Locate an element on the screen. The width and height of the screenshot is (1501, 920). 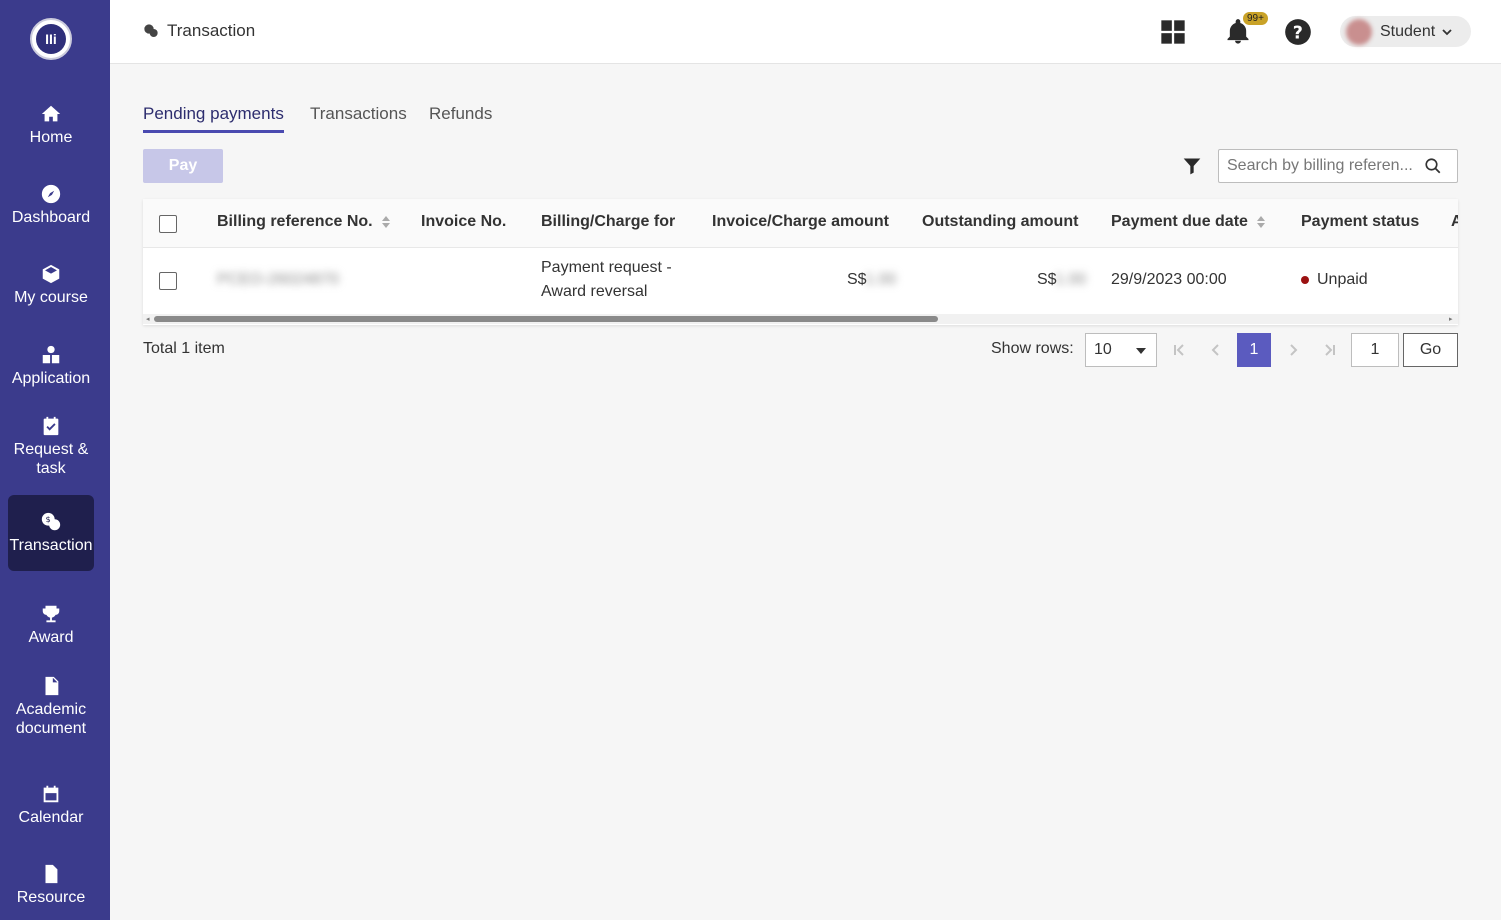
nav-label: Transaction is located at coordinates (51, 545).